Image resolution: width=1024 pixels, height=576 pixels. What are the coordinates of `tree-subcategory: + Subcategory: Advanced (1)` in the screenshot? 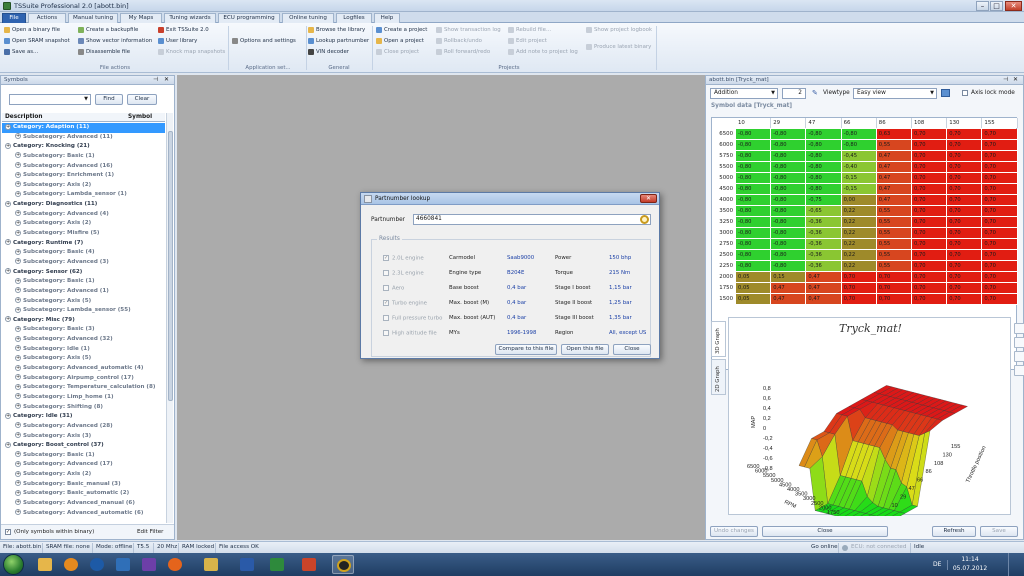 It's located at (83, 292).